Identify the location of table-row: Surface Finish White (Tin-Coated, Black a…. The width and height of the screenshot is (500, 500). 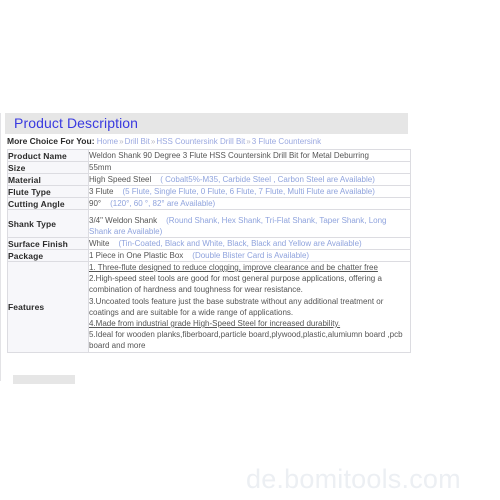
(209, 243).